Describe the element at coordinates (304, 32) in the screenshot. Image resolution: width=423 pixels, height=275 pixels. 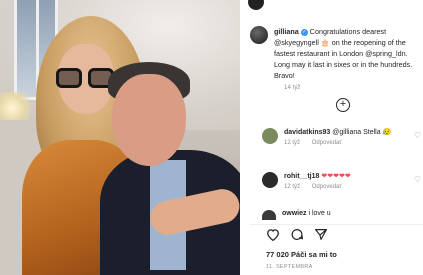
I see `verified-badge-icon: ✓` at that location.